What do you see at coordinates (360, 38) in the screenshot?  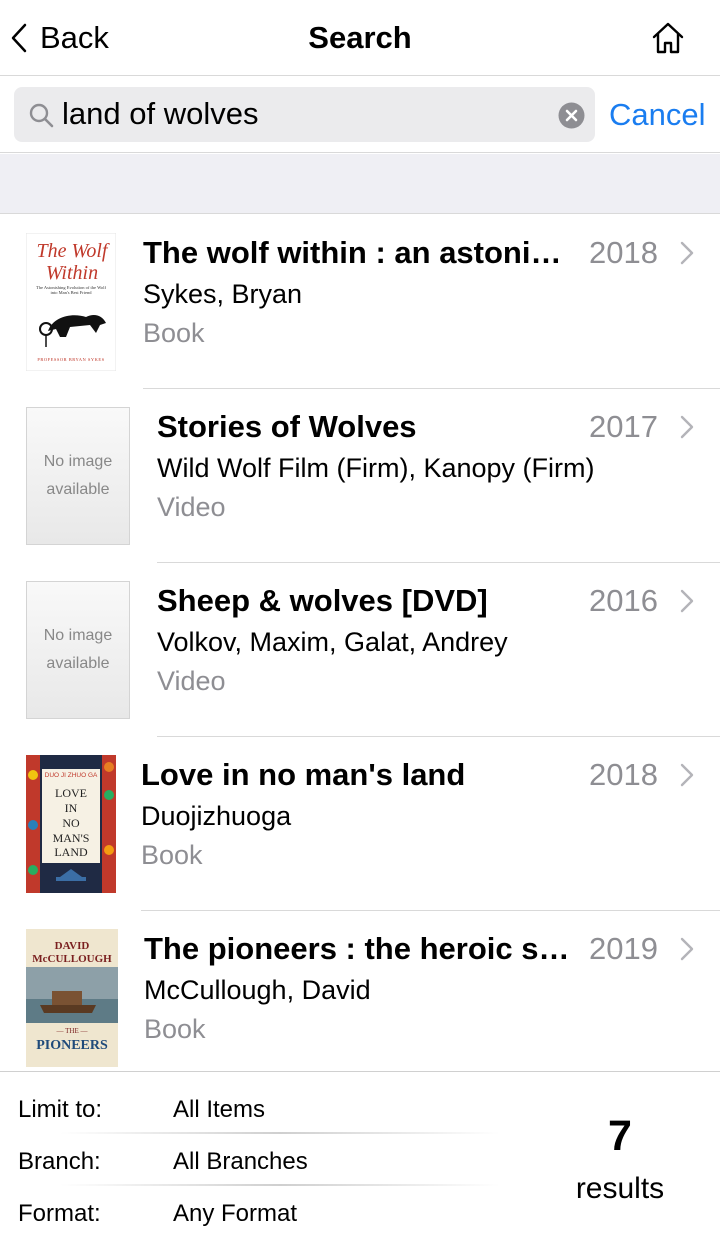 I see `navigation-bar: Back Search` at bounding box center [360, 38].